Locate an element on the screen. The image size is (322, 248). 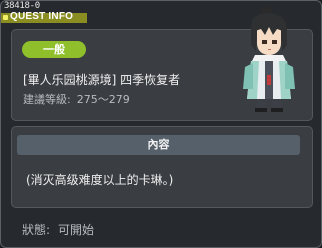
category-badge: 一般 is located at coordinates (54, 49).